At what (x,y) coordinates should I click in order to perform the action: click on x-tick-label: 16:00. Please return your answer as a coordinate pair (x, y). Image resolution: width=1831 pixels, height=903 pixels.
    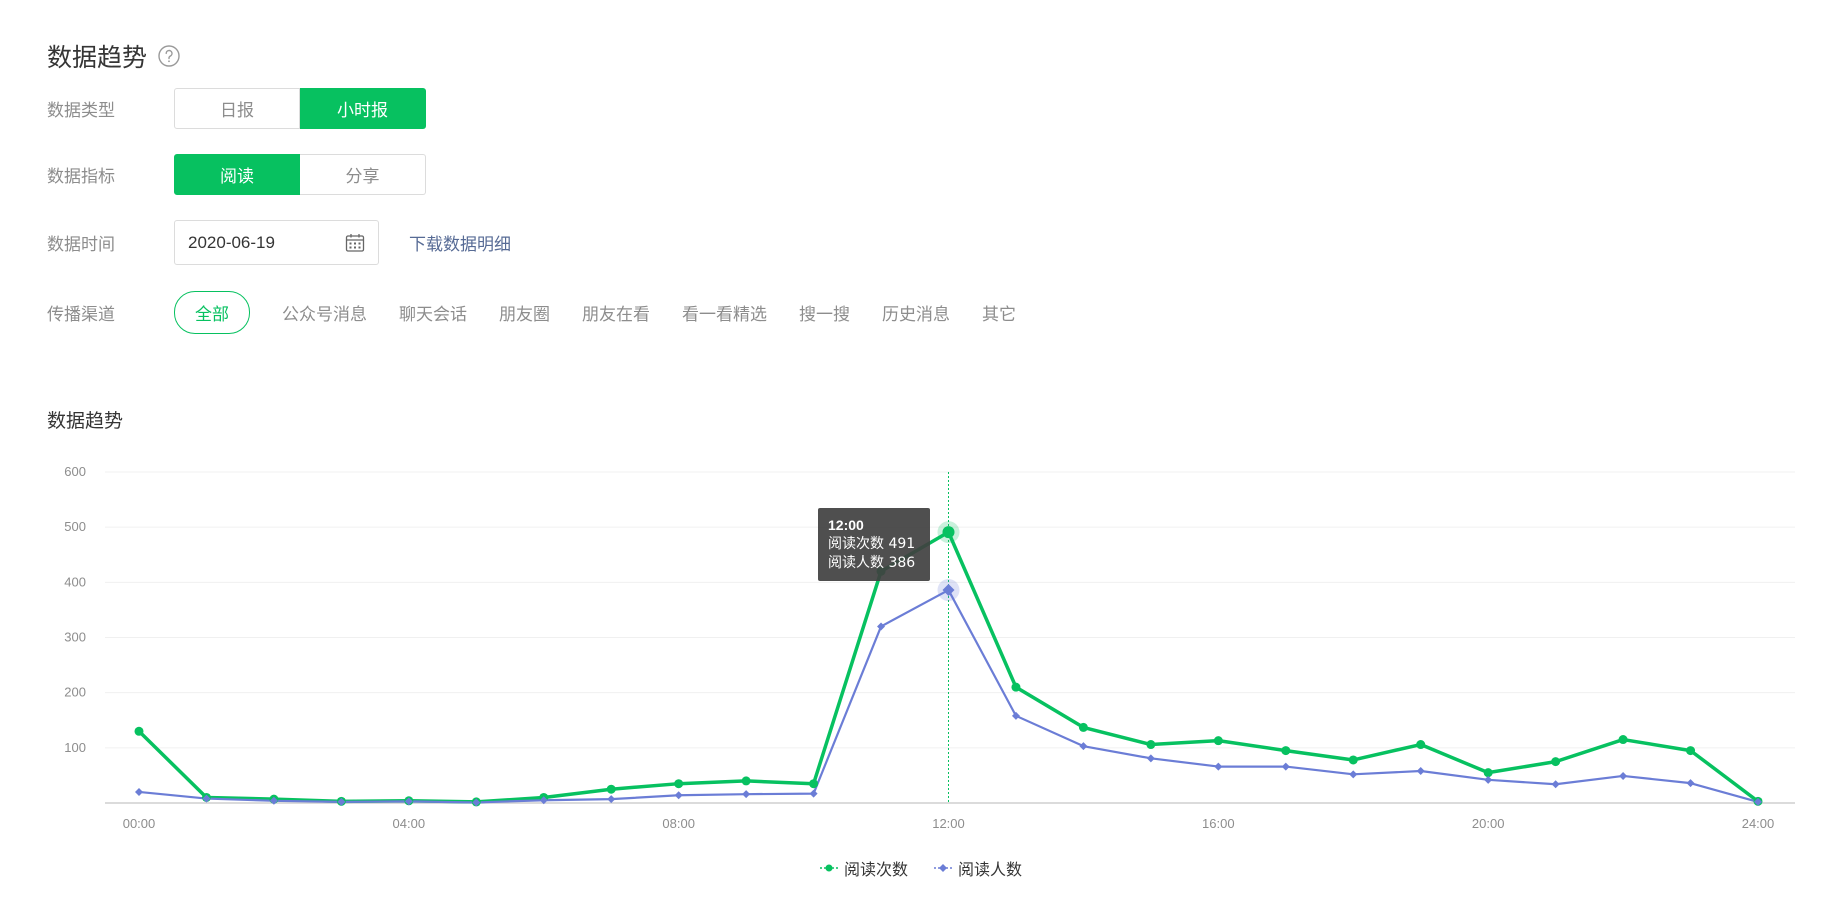
    Looking at the image, I should click on (1218, 823).